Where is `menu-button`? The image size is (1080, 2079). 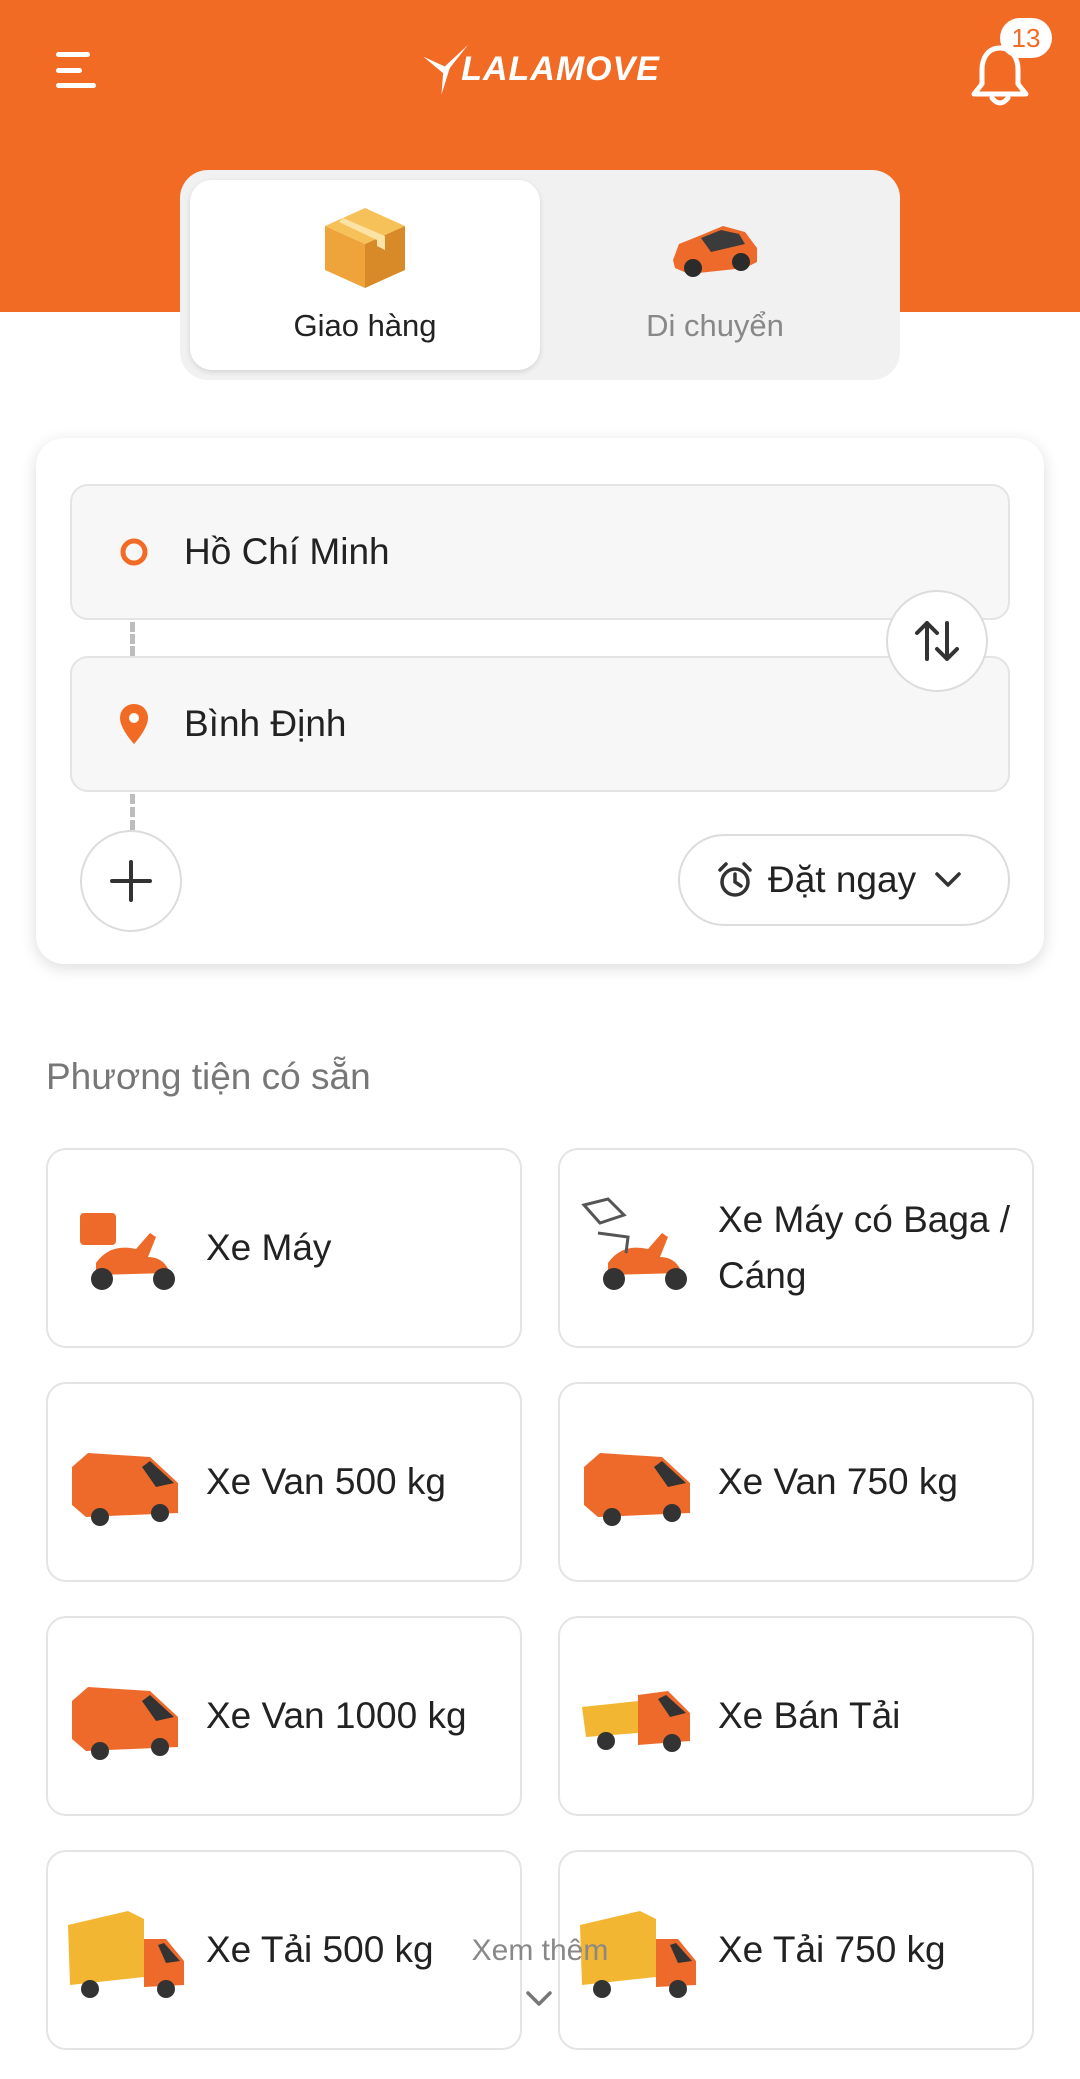
menu-button is located at coordinates (78, 70).